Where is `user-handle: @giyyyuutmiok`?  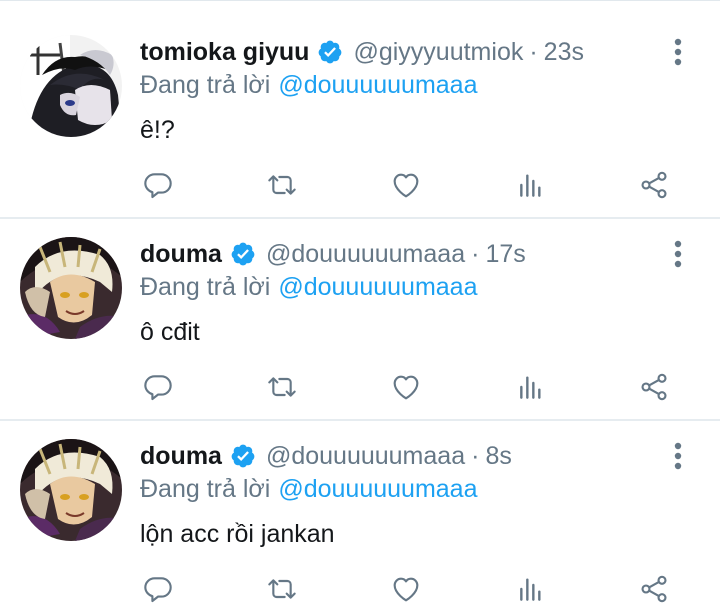 user-handle: @giyyyuutmiok is located at coordinates (438, 52).